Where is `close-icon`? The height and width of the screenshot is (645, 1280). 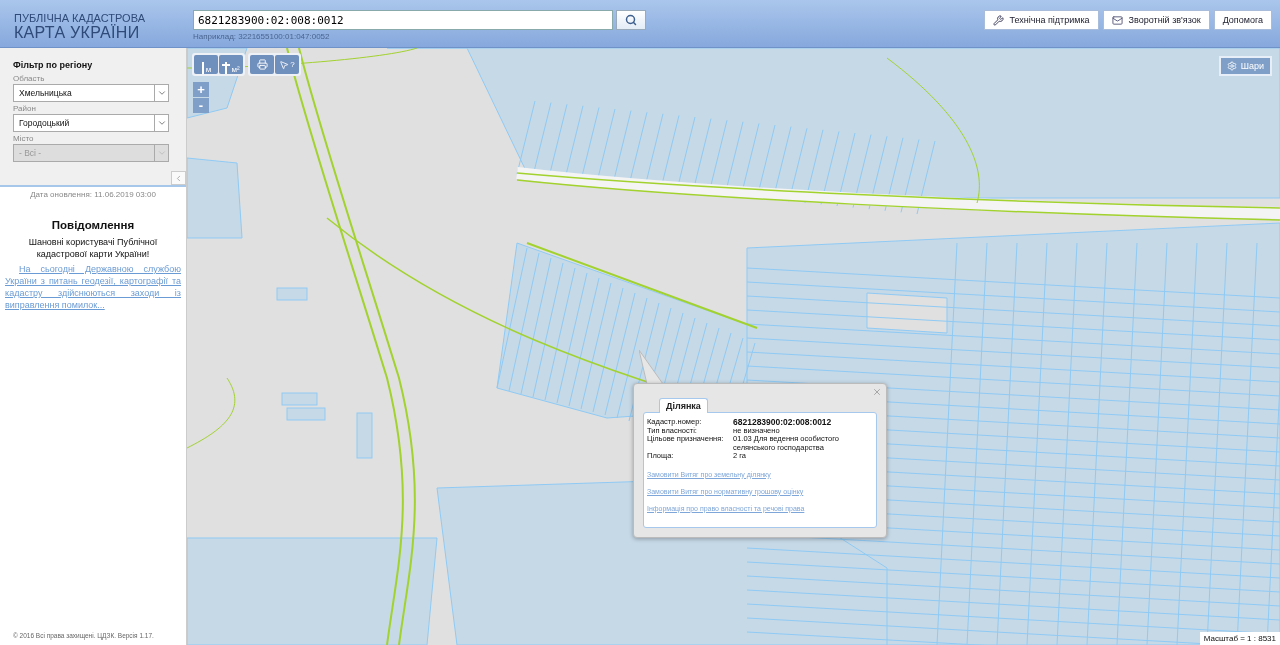 close-icon is located at coordinates (877, 392).